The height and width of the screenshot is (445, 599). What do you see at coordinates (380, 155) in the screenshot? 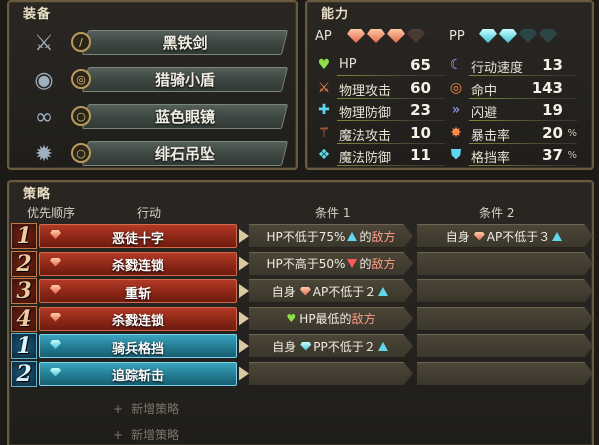
I see `stat-row: ❖ 魔法防御 11` at bounding box center [380, 155].